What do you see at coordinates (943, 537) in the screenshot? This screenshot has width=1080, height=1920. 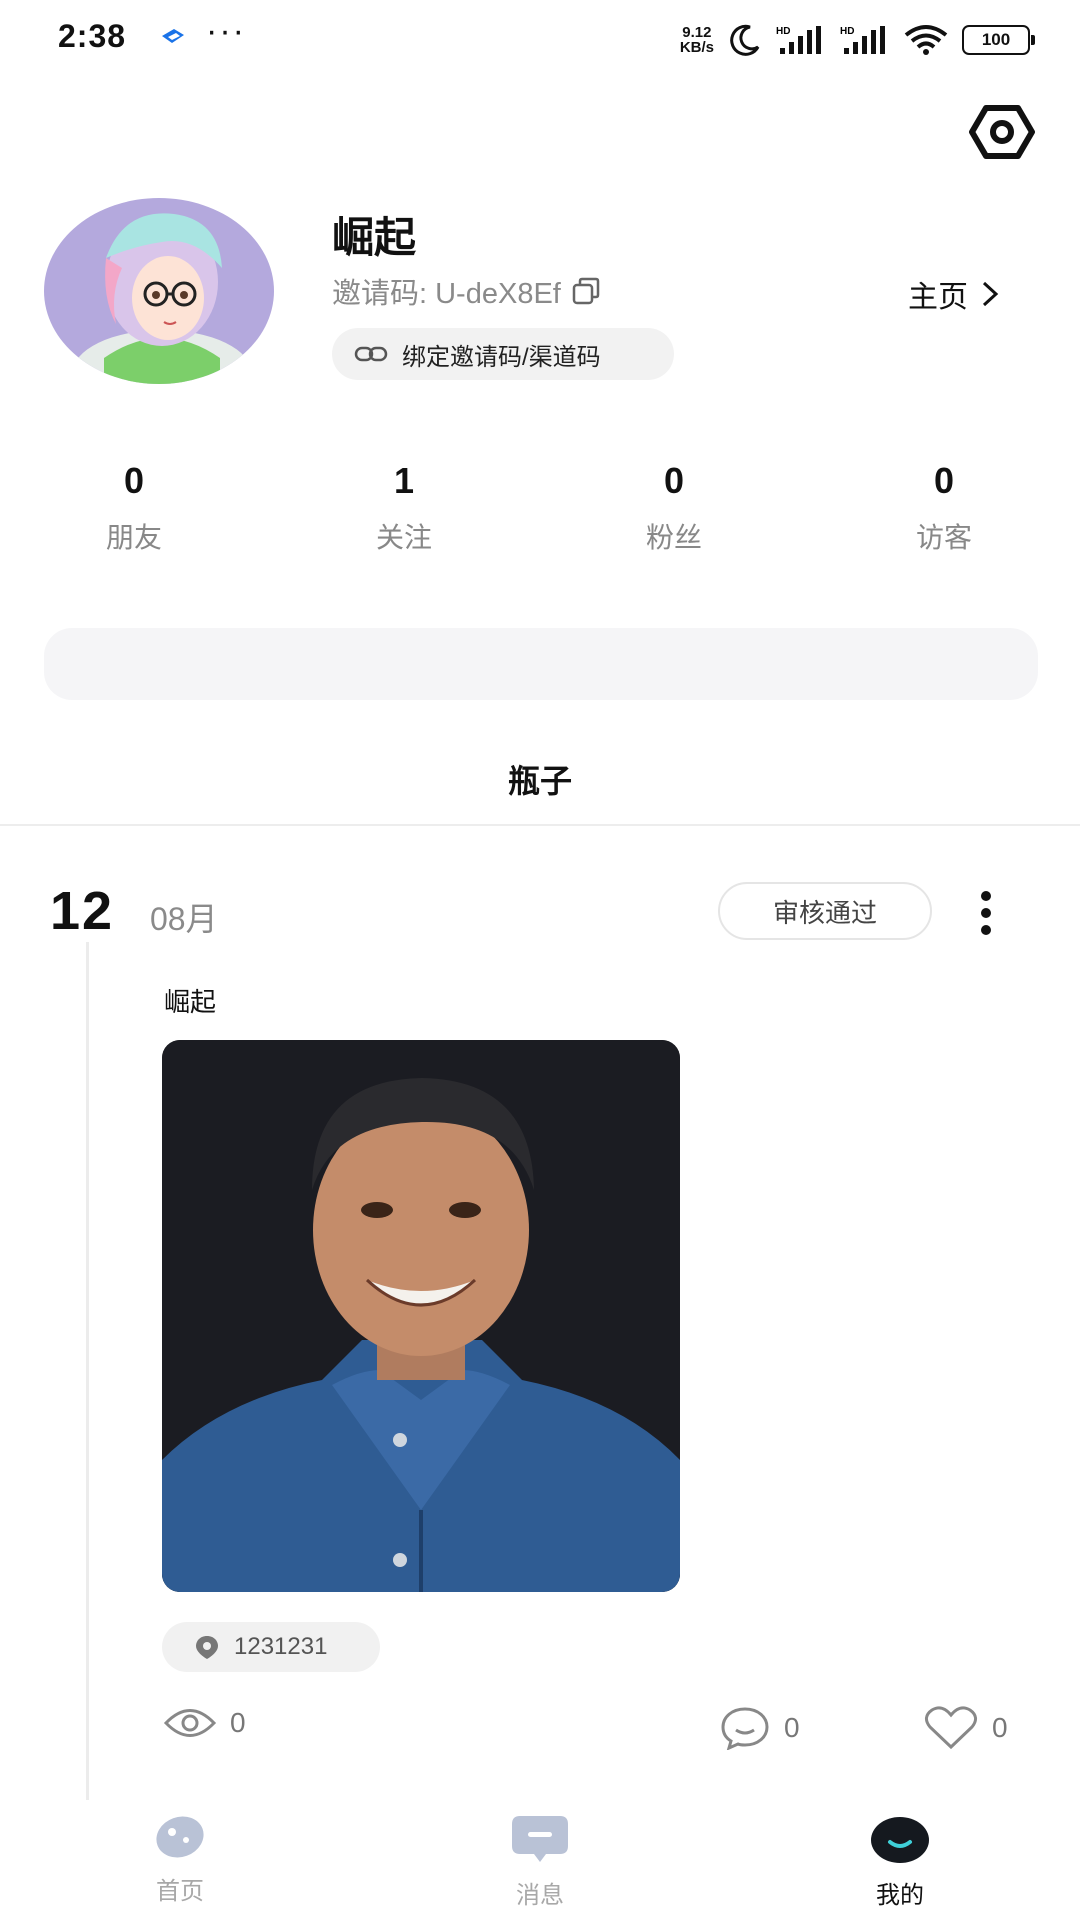 I see `stat-label: 访客` at bounding box center [943, 537].